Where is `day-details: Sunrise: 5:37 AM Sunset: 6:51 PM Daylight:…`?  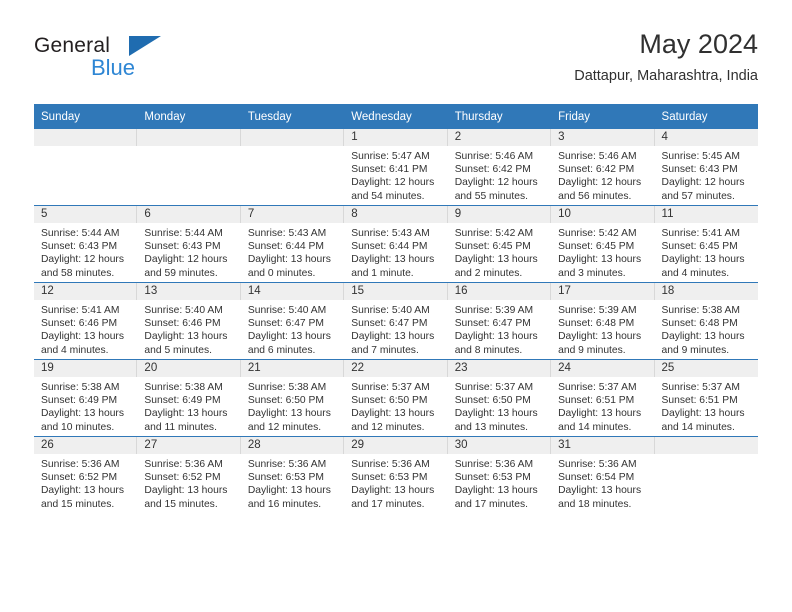
day-details: Sunrise: 5:37 AM Sunset: 6:51 PM Daylight:… is located at coordinates (602, 405).